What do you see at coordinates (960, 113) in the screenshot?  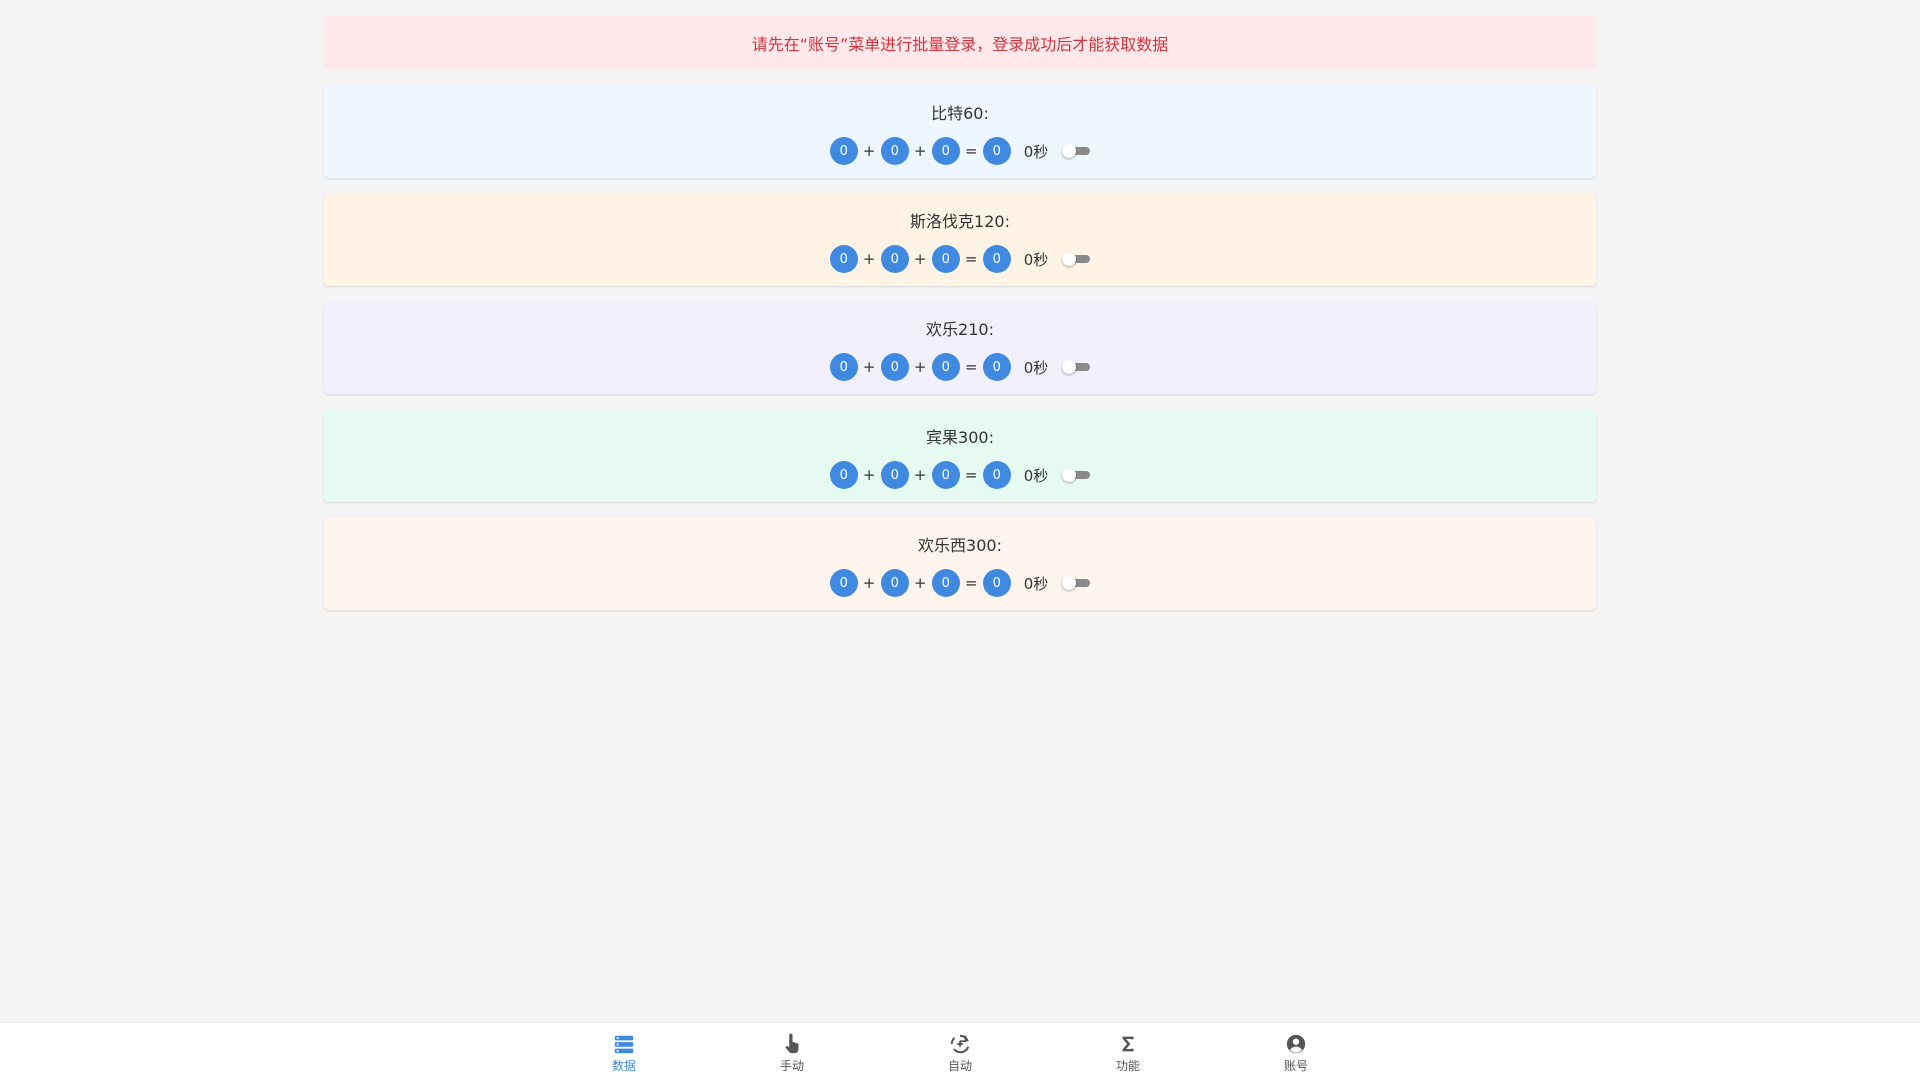 I see `card-title: 比特60:` at bounding box center [960, 113].